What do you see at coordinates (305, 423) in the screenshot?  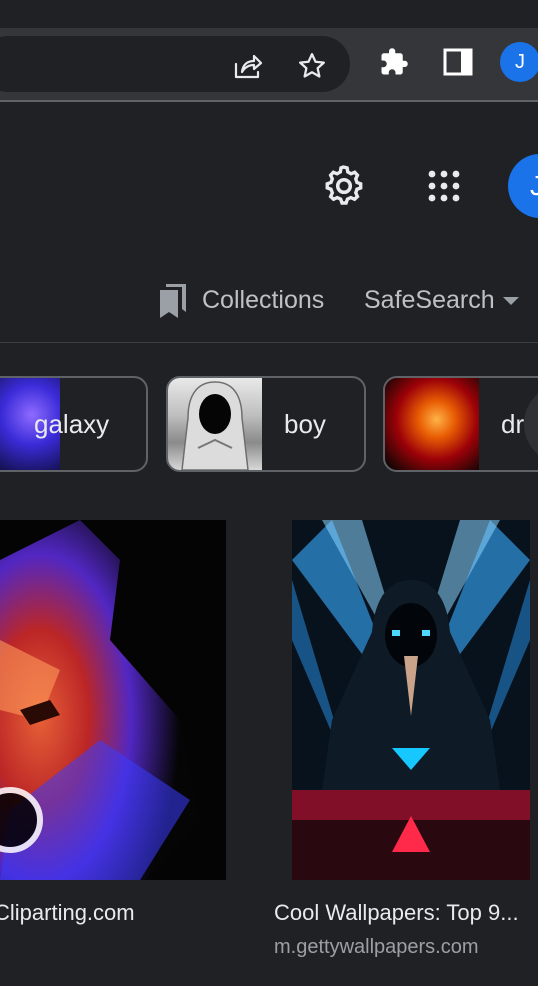 I see `chip-label: boy` at bounding box center [305, 423].